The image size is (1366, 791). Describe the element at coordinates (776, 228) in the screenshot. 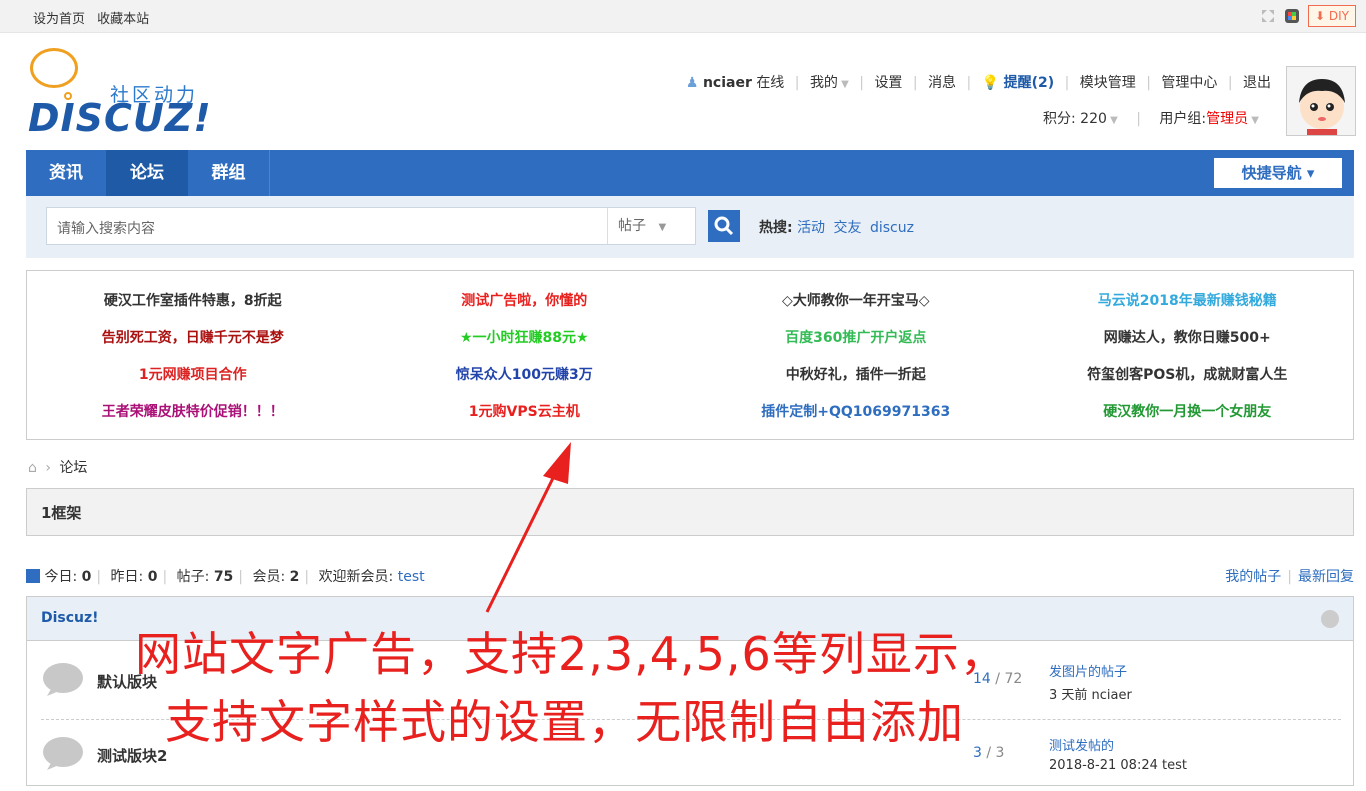

I see `hot-label: 热搜:` at that location.